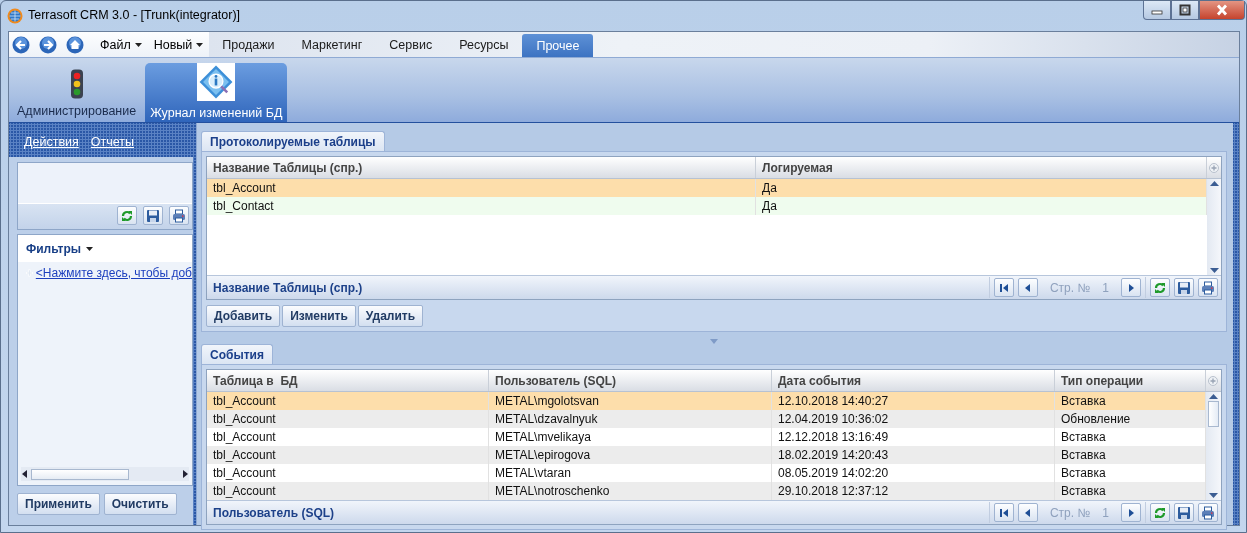 The image size is (1247, 533). What do you see at coordinates (105, 474) in the screenshot?
I see `horizontal-scrollbar` at bounding box center [105, 474].